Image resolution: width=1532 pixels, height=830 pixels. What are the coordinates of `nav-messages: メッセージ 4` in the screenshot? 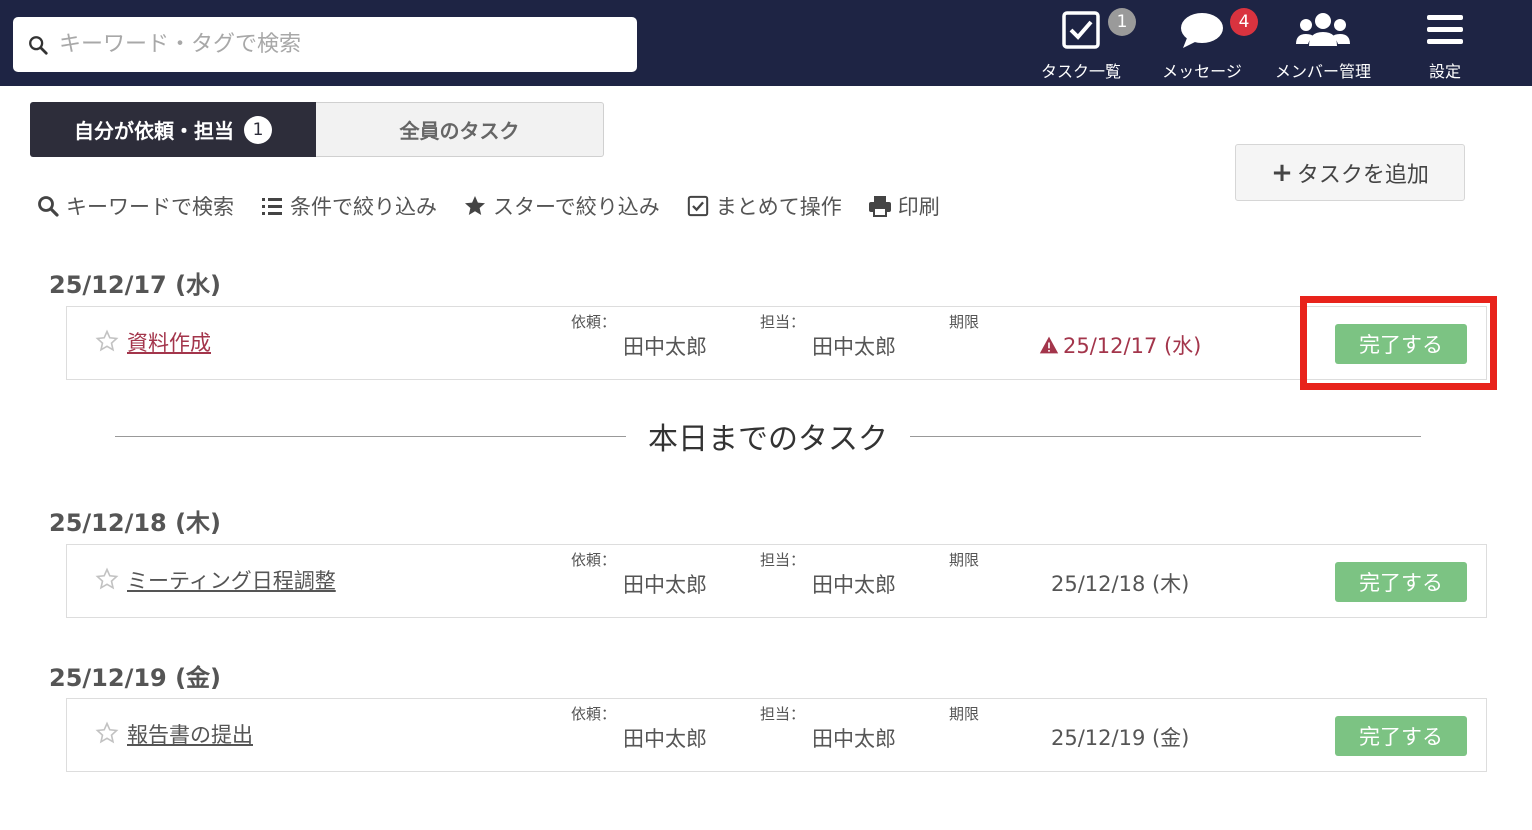 It's located at (1207, 45).